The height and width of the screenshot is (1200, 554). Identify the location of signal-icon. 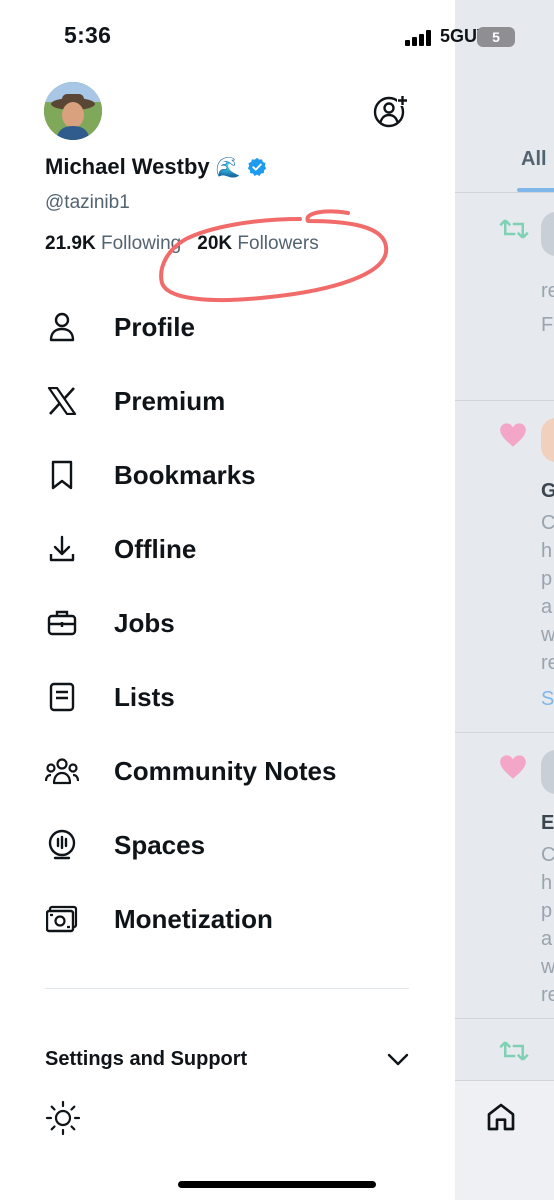
(418, 38).